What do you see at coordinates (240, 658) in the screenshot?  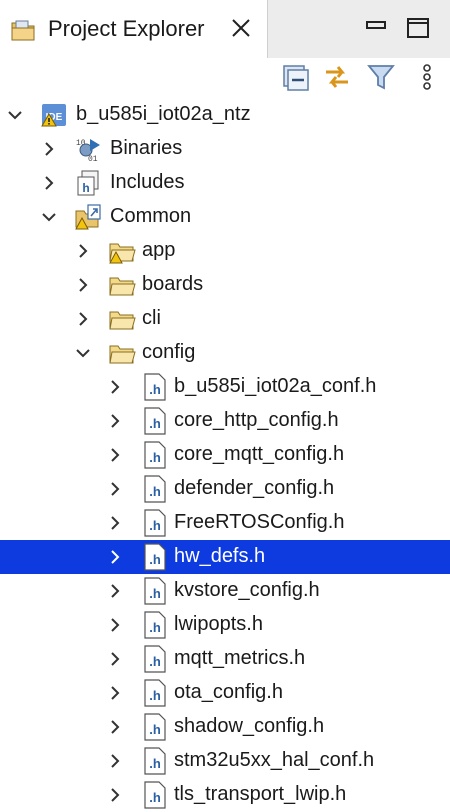 I see `tree-item-label: mqtt_metrics.h` at bounding box center [240, 658].